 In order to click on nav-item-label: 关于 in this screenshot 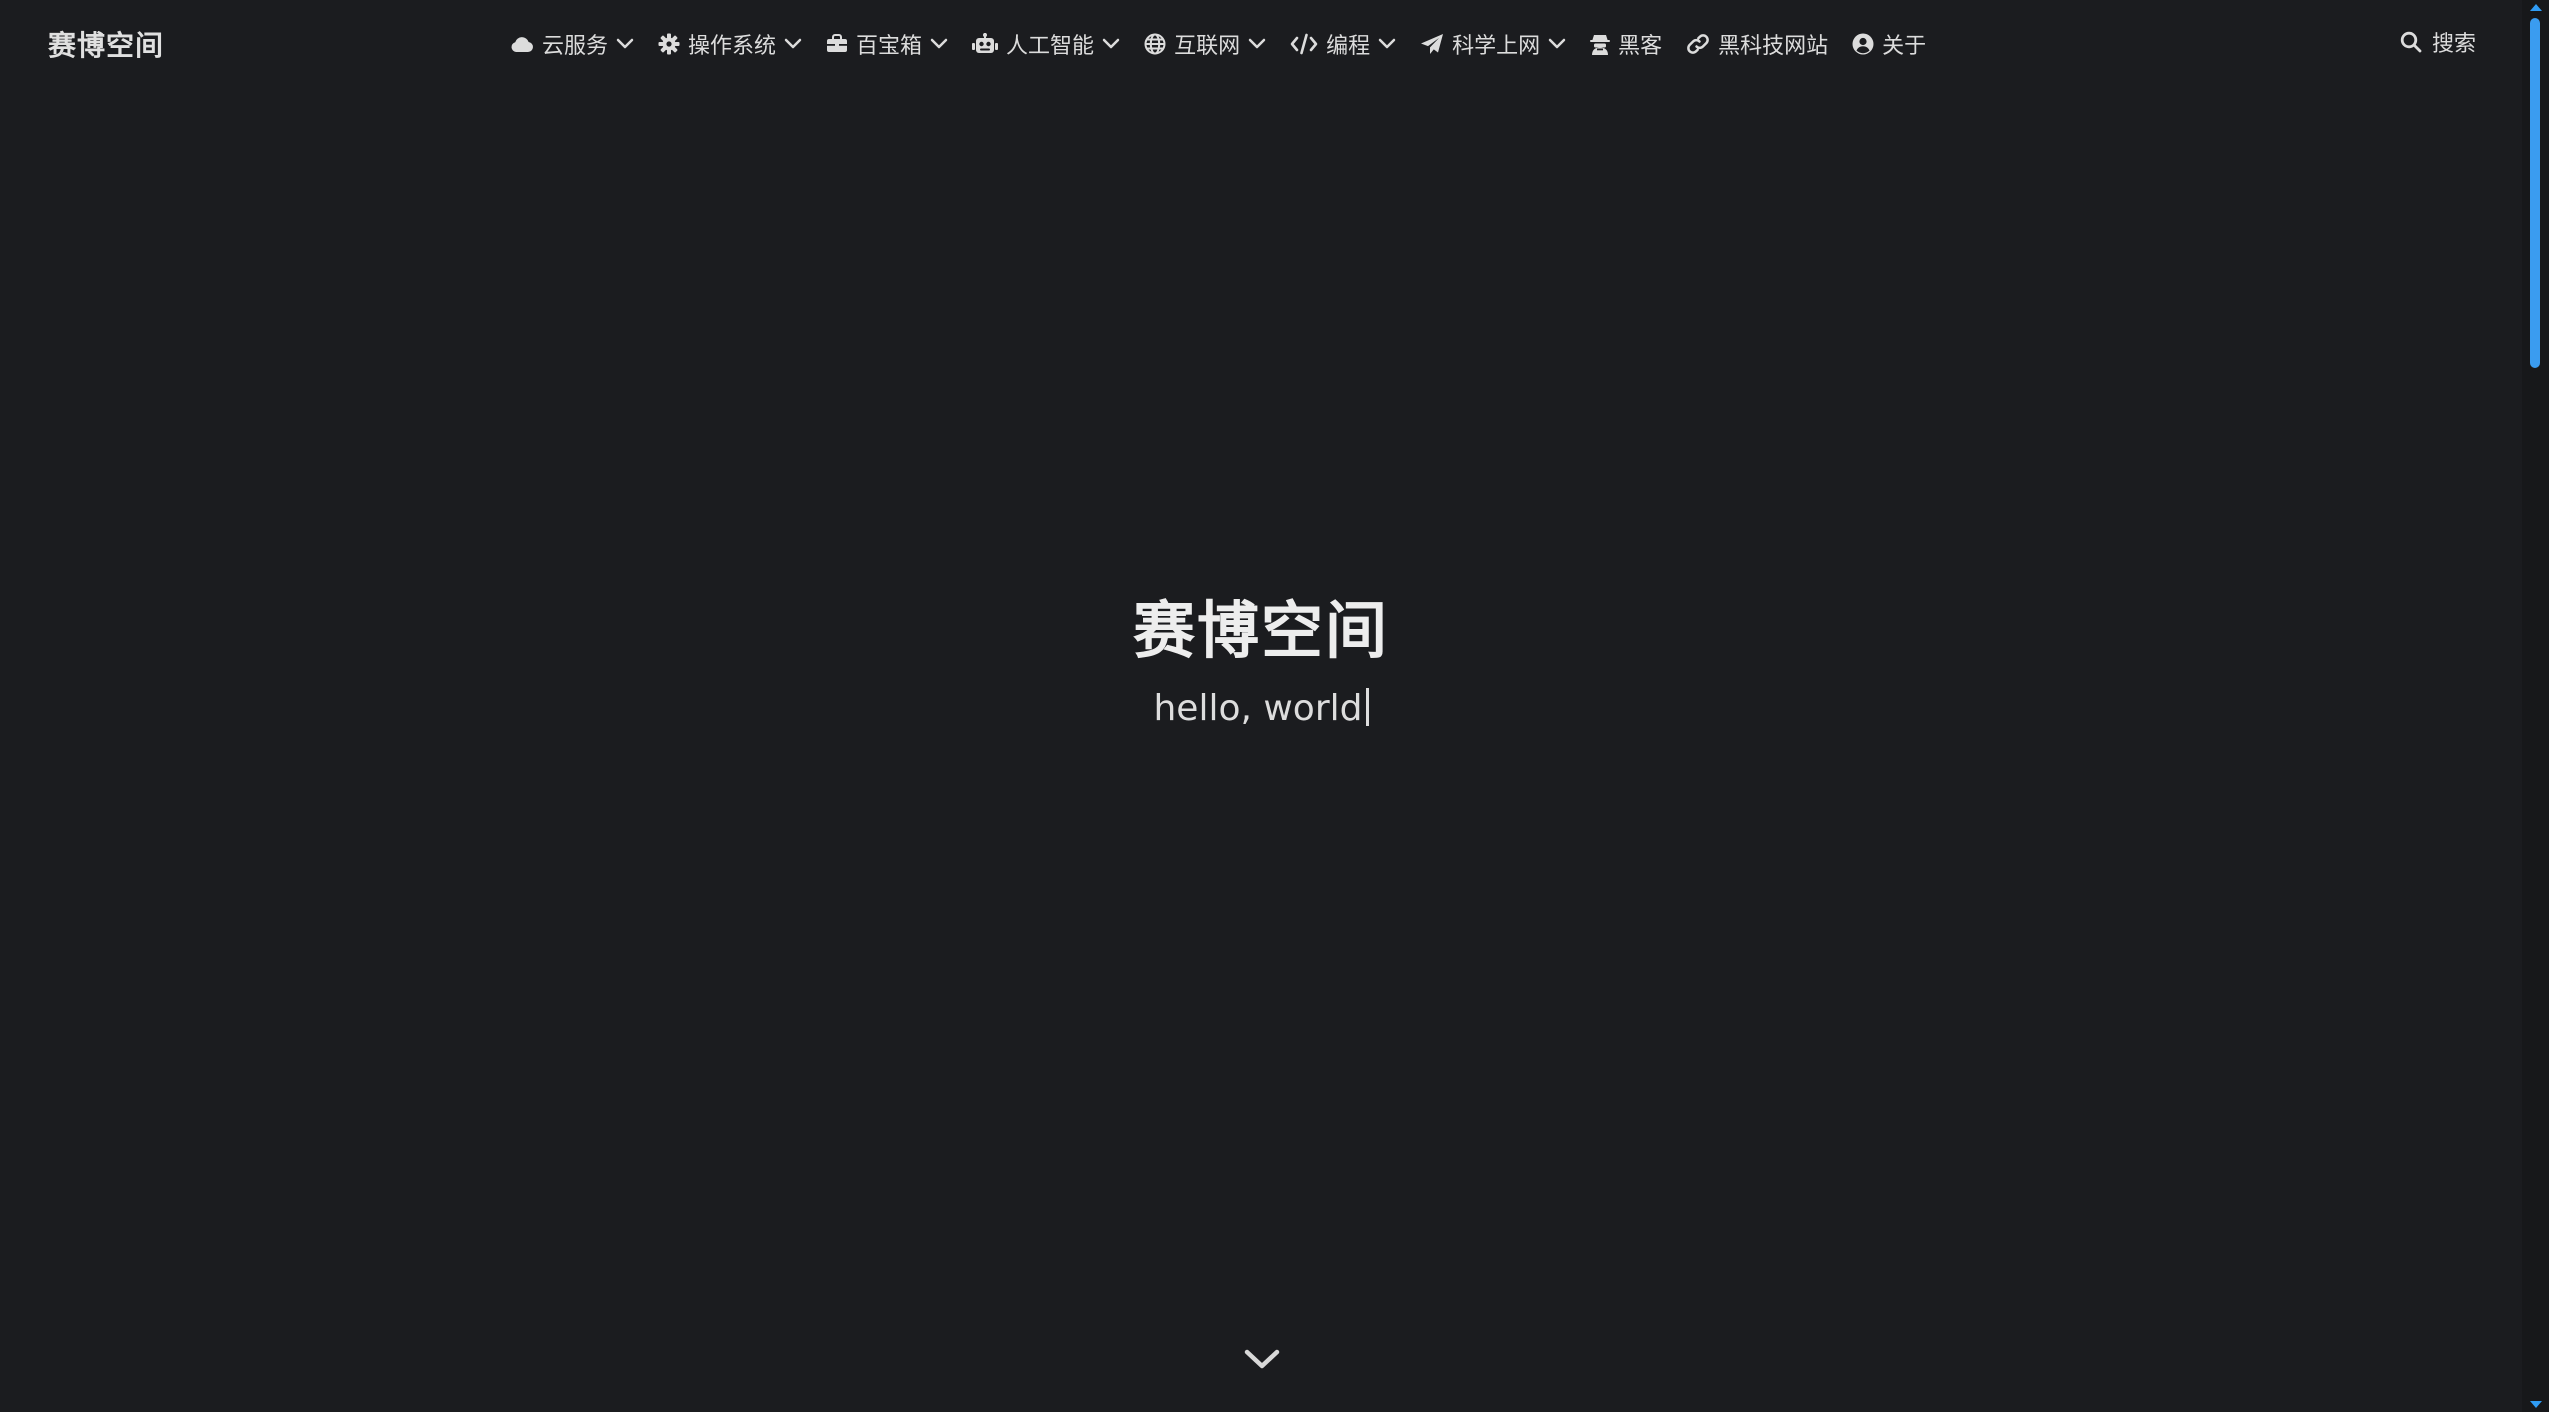, I will do `click(1904, 46)`.